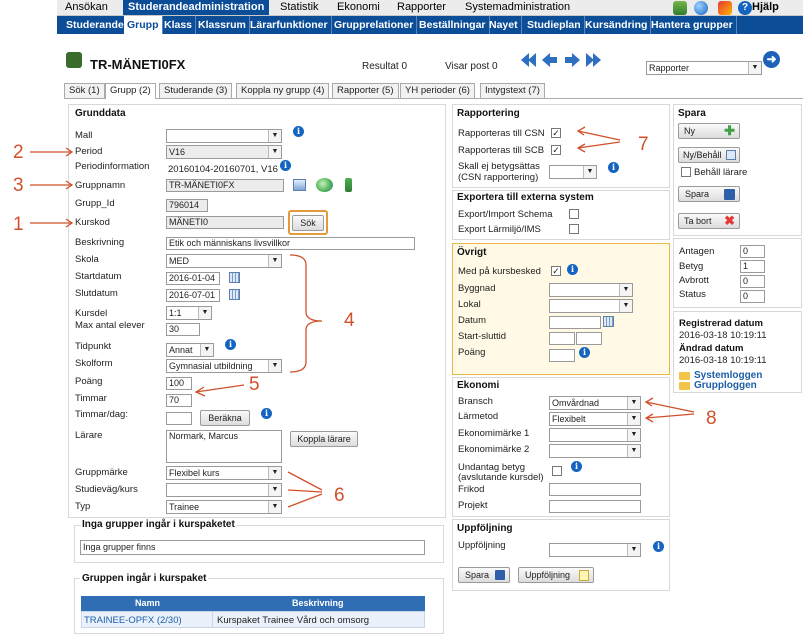 Image resolution: width=803 pixels, height=634 pixels. Describe the element at coordinates (711, 418) in the screenshot. I see `annotation-label-8: 8` at that location.